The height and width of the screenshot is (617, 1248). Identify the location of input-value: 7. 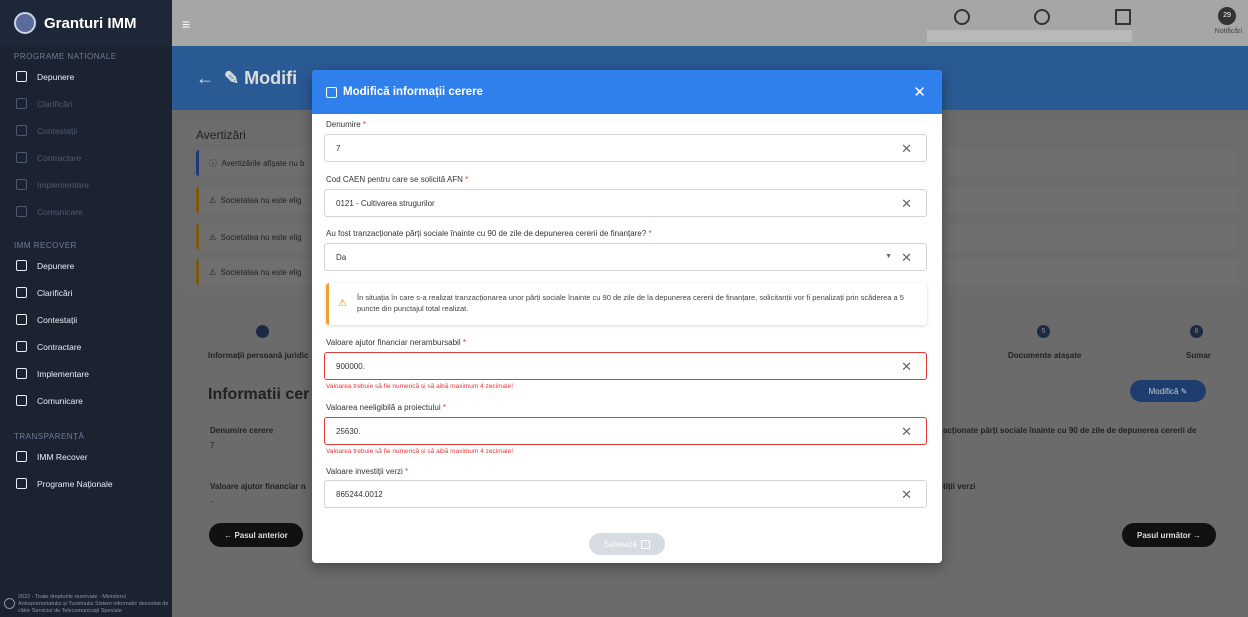
(338, 148).